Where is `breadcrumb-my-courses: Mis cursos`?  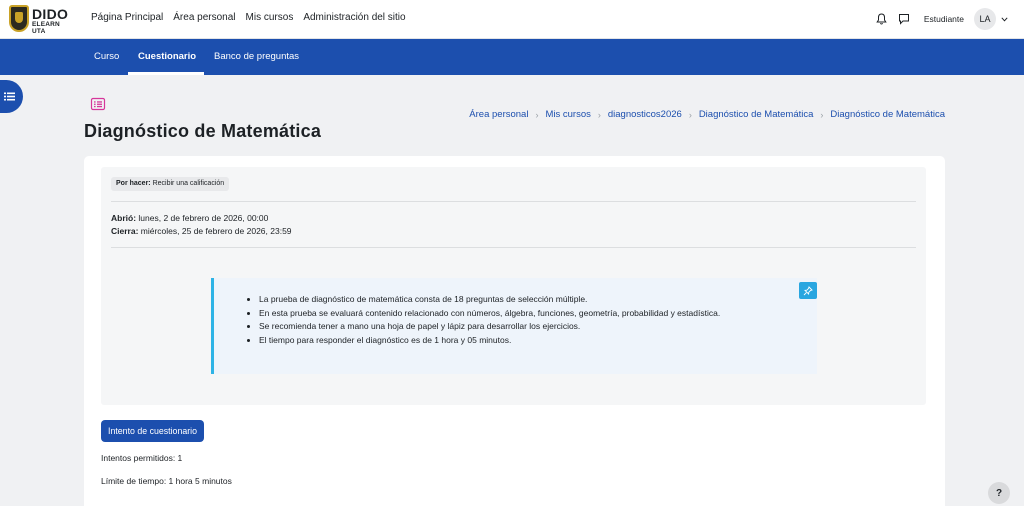
breadcrumb-my-courses: Mis cursos is located at coordinates (567, 114).